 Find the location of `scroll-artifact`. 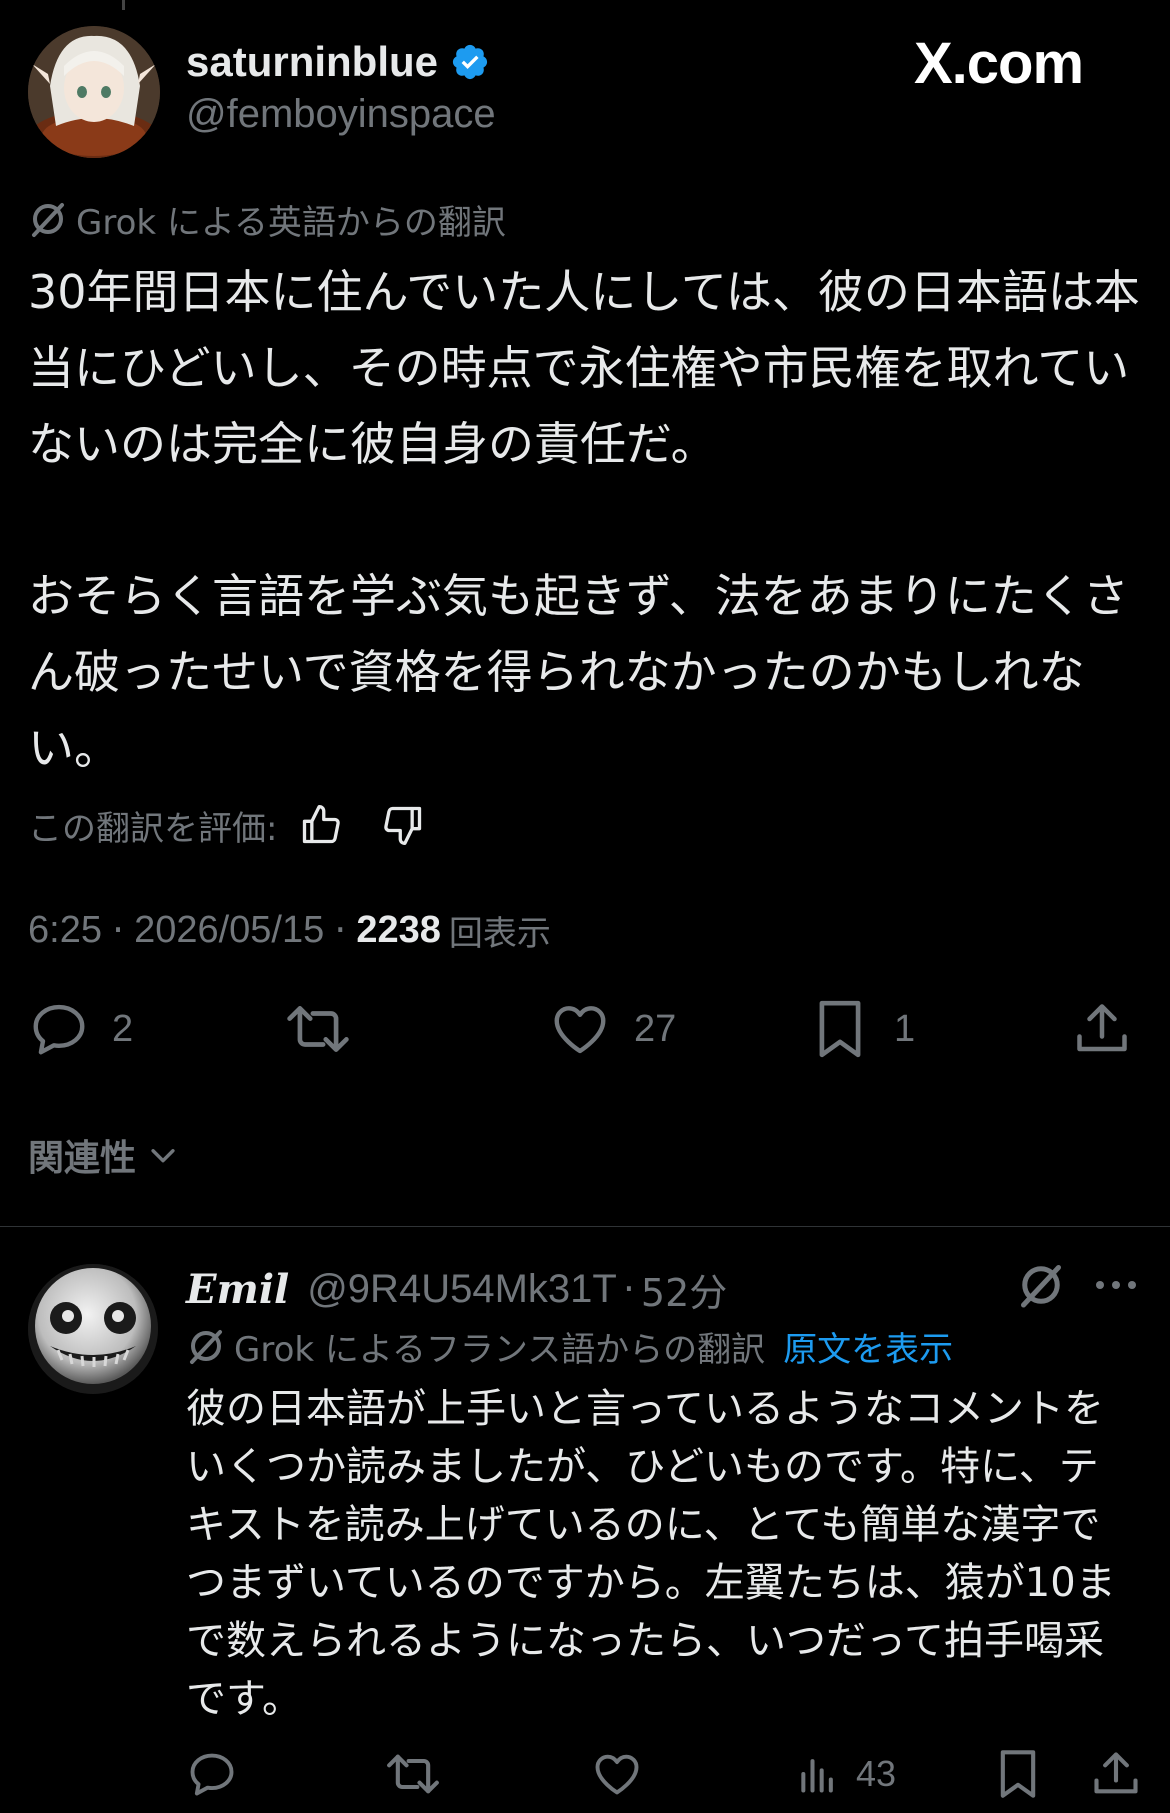

scroll-artifact is located at coordinates (123, 5).